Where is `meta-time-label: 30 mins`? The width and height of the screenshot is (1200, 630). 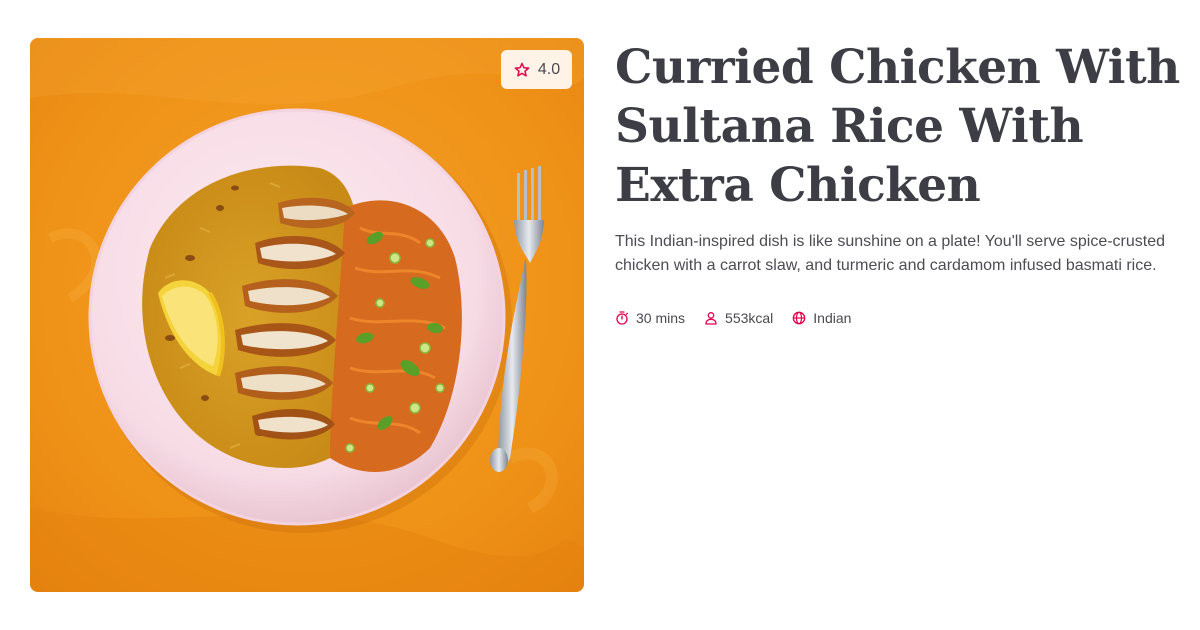 meta-time-label: 30 mins is located at coordinates (661, 318).